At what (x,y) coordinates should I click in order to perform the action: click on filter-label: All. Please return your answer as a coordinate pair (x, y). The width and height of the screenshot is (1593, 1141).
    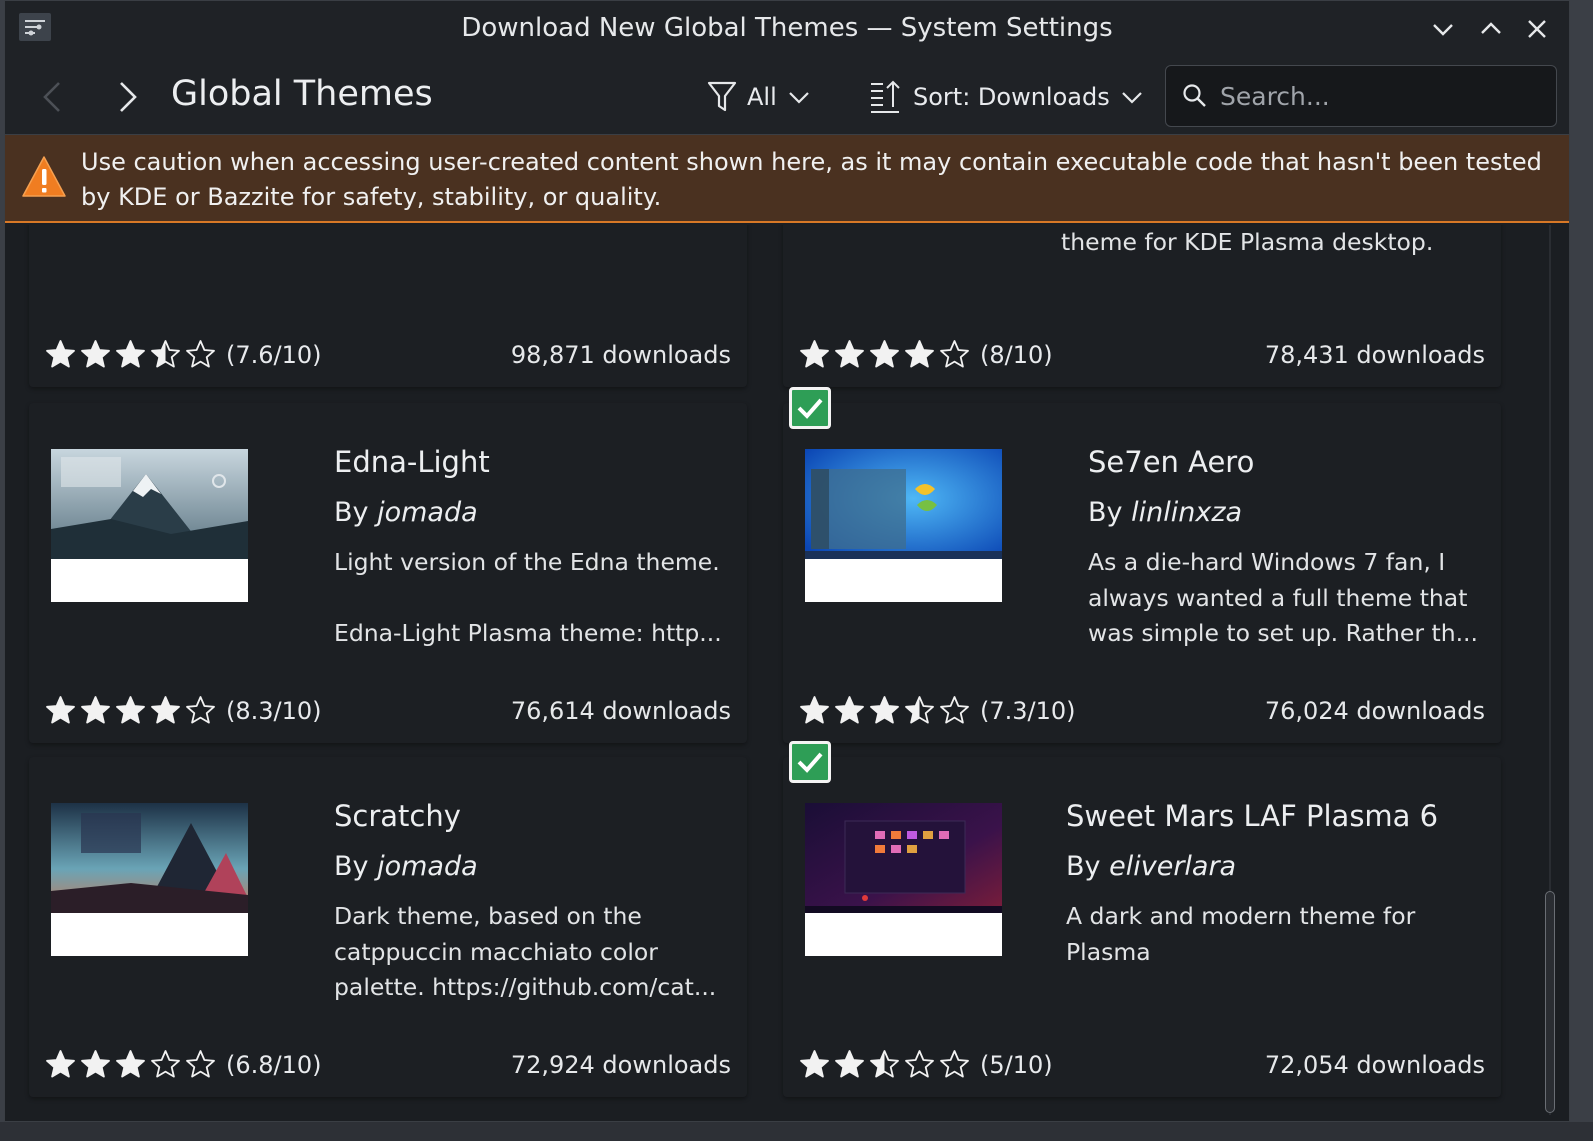
    Looking at the image, I should click on (762, 97).